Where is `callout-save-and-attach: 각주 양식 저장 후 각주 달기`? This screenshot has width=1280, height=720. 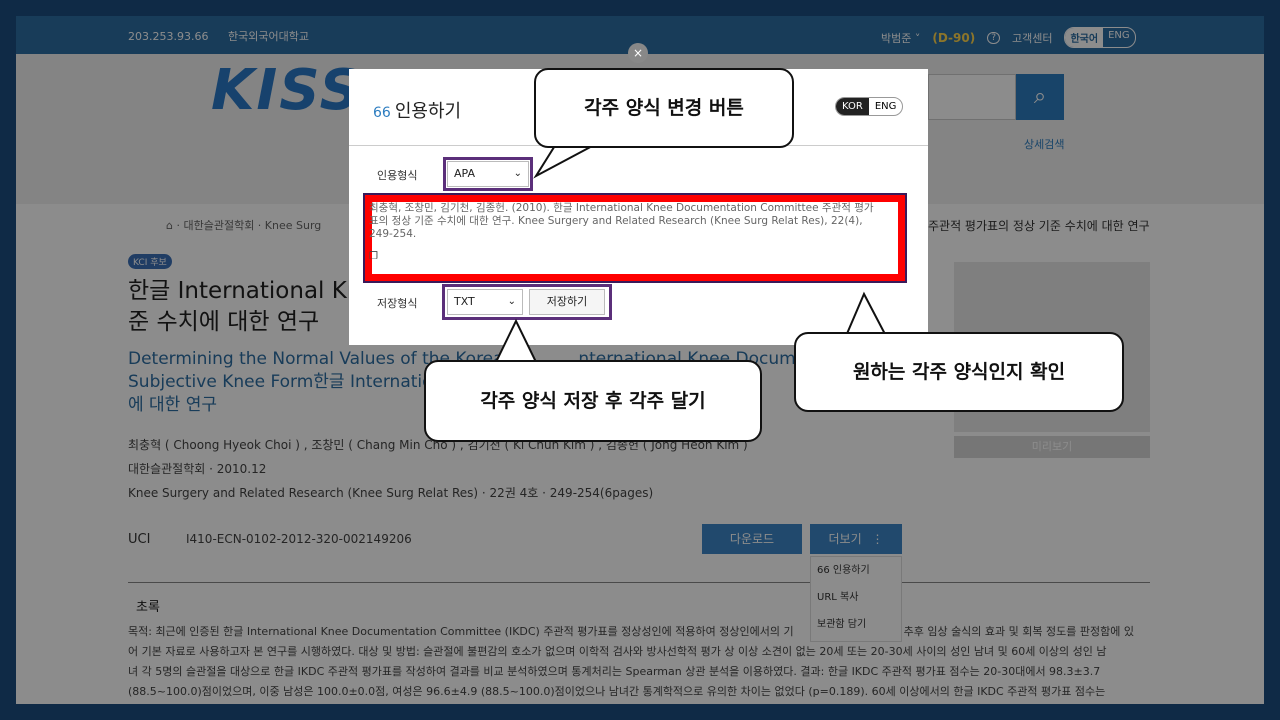 callout-save-and-attach: 각주 양식 저장 후 각주 달기 is located at coordinates (593, 401).